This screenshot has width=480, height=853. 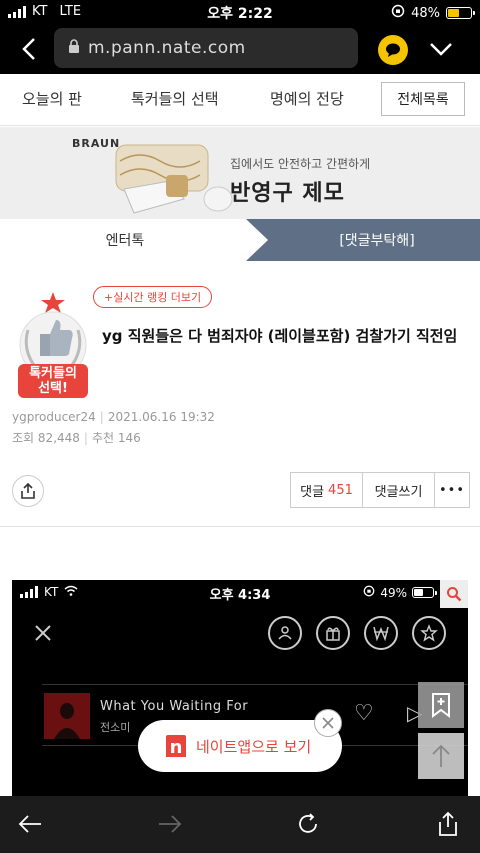 What do you see at coordinates (125, 240) in the screenshot?
I see `category-enter-talk: 엔터톡` at bounding box center [125, 240].